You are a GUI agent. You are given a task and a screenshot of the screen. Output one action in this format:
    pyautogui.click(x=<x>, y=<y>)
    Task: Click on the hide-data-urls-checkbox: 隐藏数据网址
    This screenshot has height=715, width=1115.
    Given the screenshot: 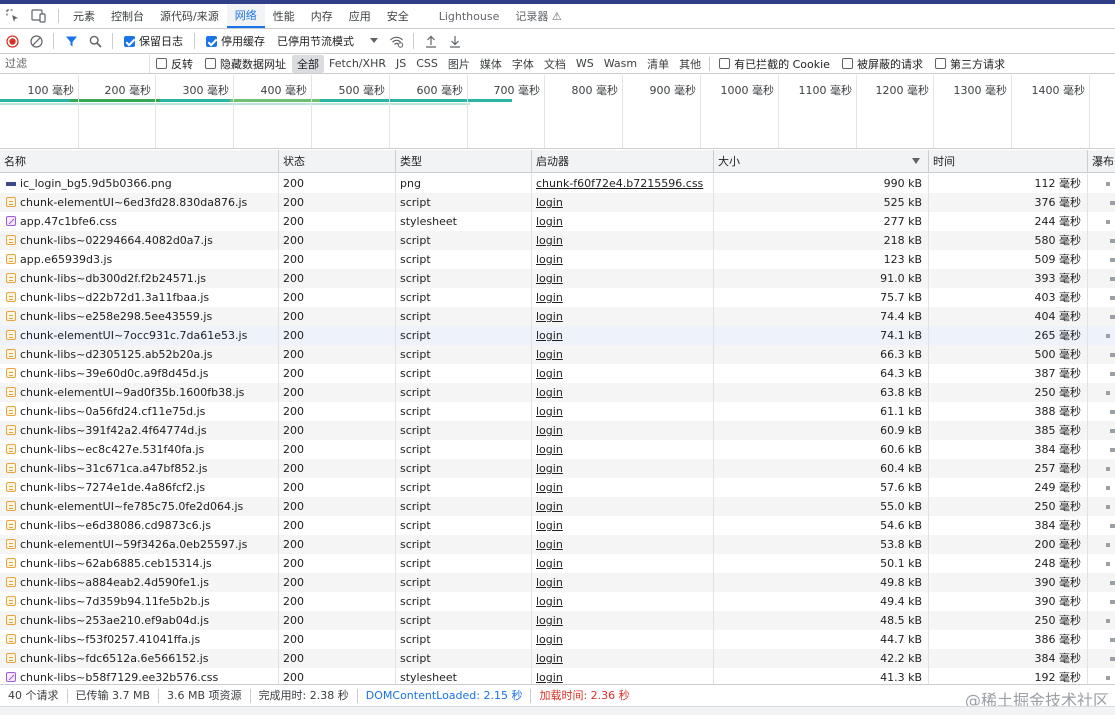 What is the action you would take?
    pyautogui.click(x=245, y=64)
    